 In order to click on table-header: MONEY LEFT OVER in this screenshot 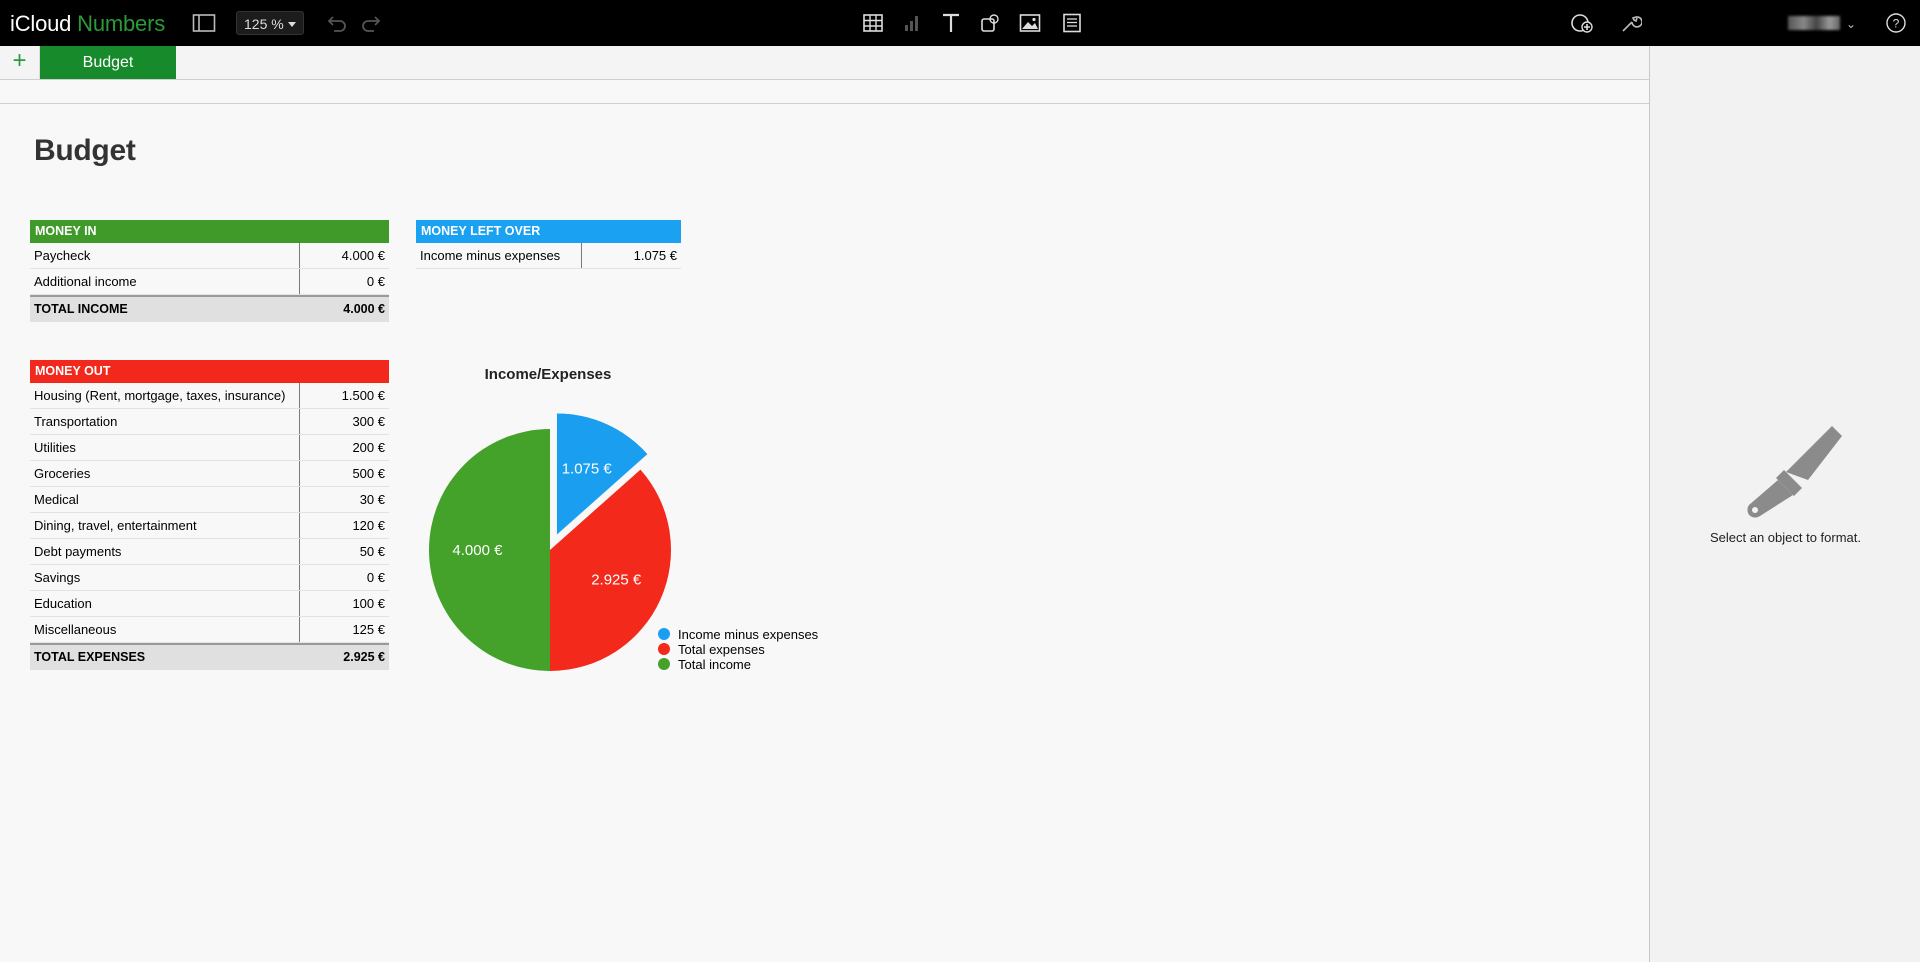, I will do `click(548, 231)`.